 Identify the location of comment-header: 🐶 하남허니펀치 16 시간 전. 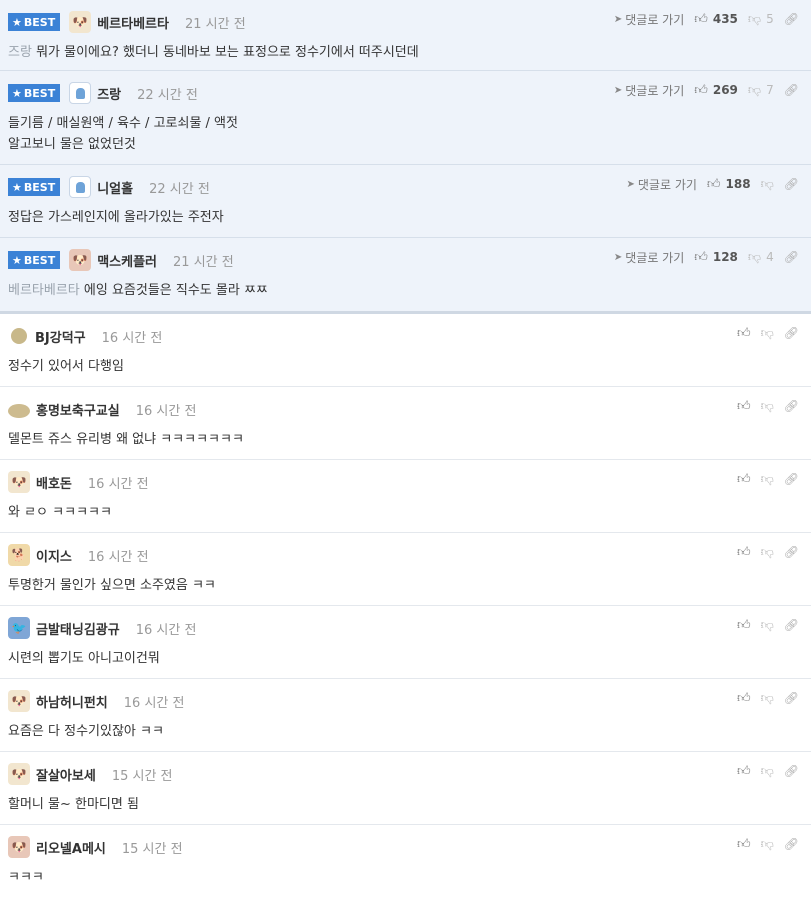
(96, 701).